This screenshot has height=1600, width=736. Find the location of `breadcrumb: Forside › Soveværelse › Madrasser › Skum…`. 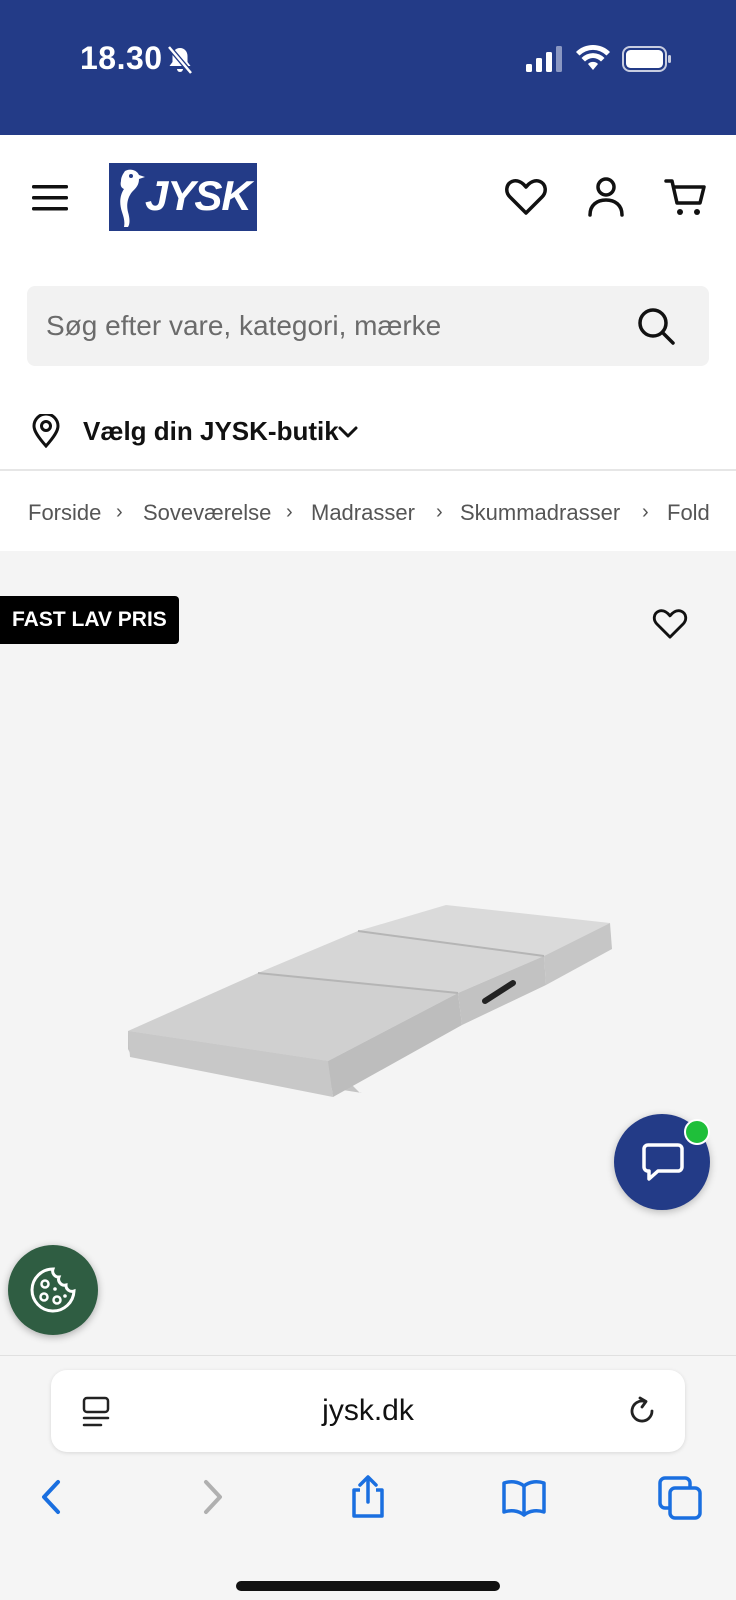

breadcrumb: Forside › Soveværelse › Madrasser › Skum… is located at coordinates (368, 511).